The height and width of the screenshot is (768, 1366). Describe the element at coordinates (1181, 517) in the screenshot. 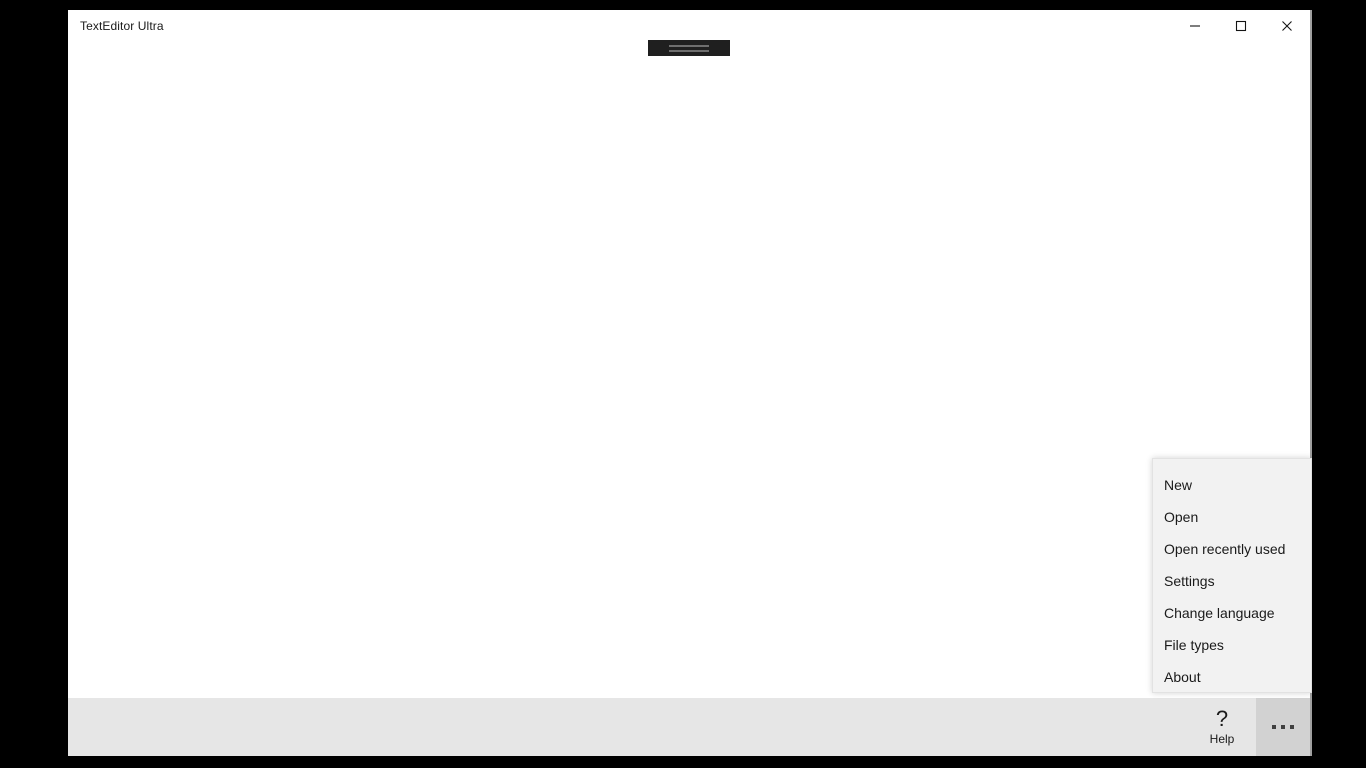

I see `menu-item-label: Open` at that location.